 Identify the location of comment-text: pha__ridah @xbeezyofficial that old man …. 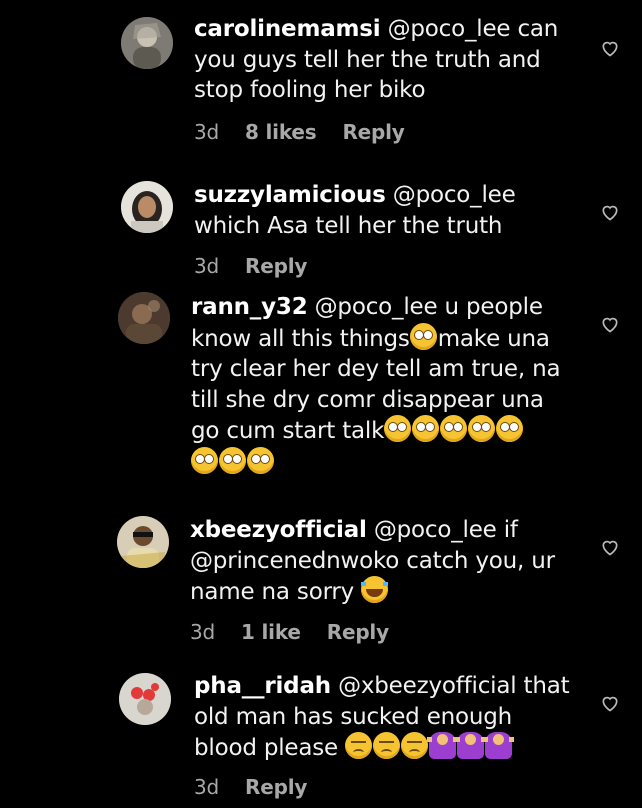
(382, 717).